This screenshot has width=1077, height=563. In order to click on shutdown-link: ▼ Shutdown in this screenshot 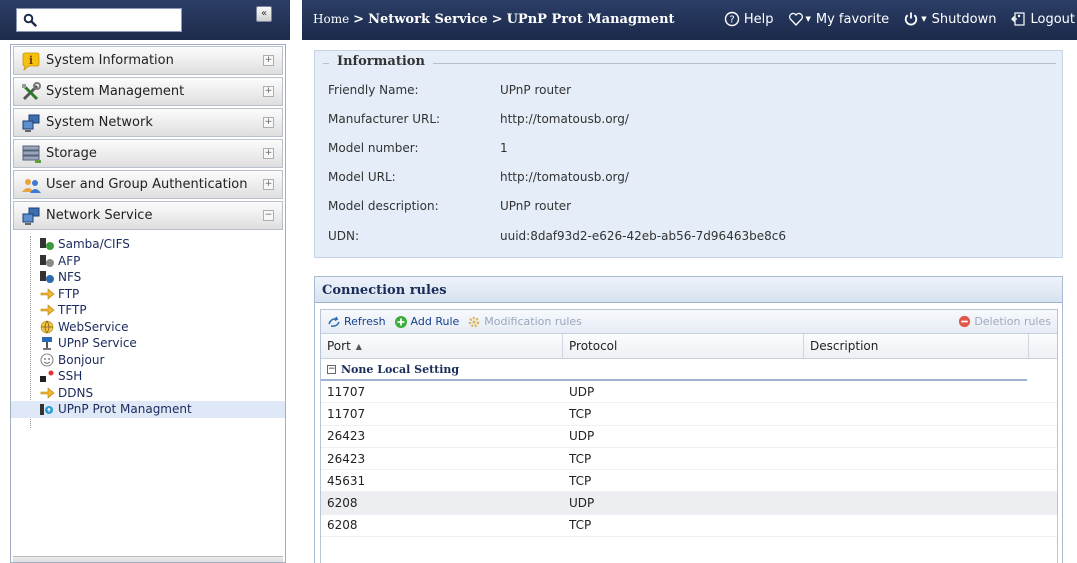, I will do `click(949, 19)`.